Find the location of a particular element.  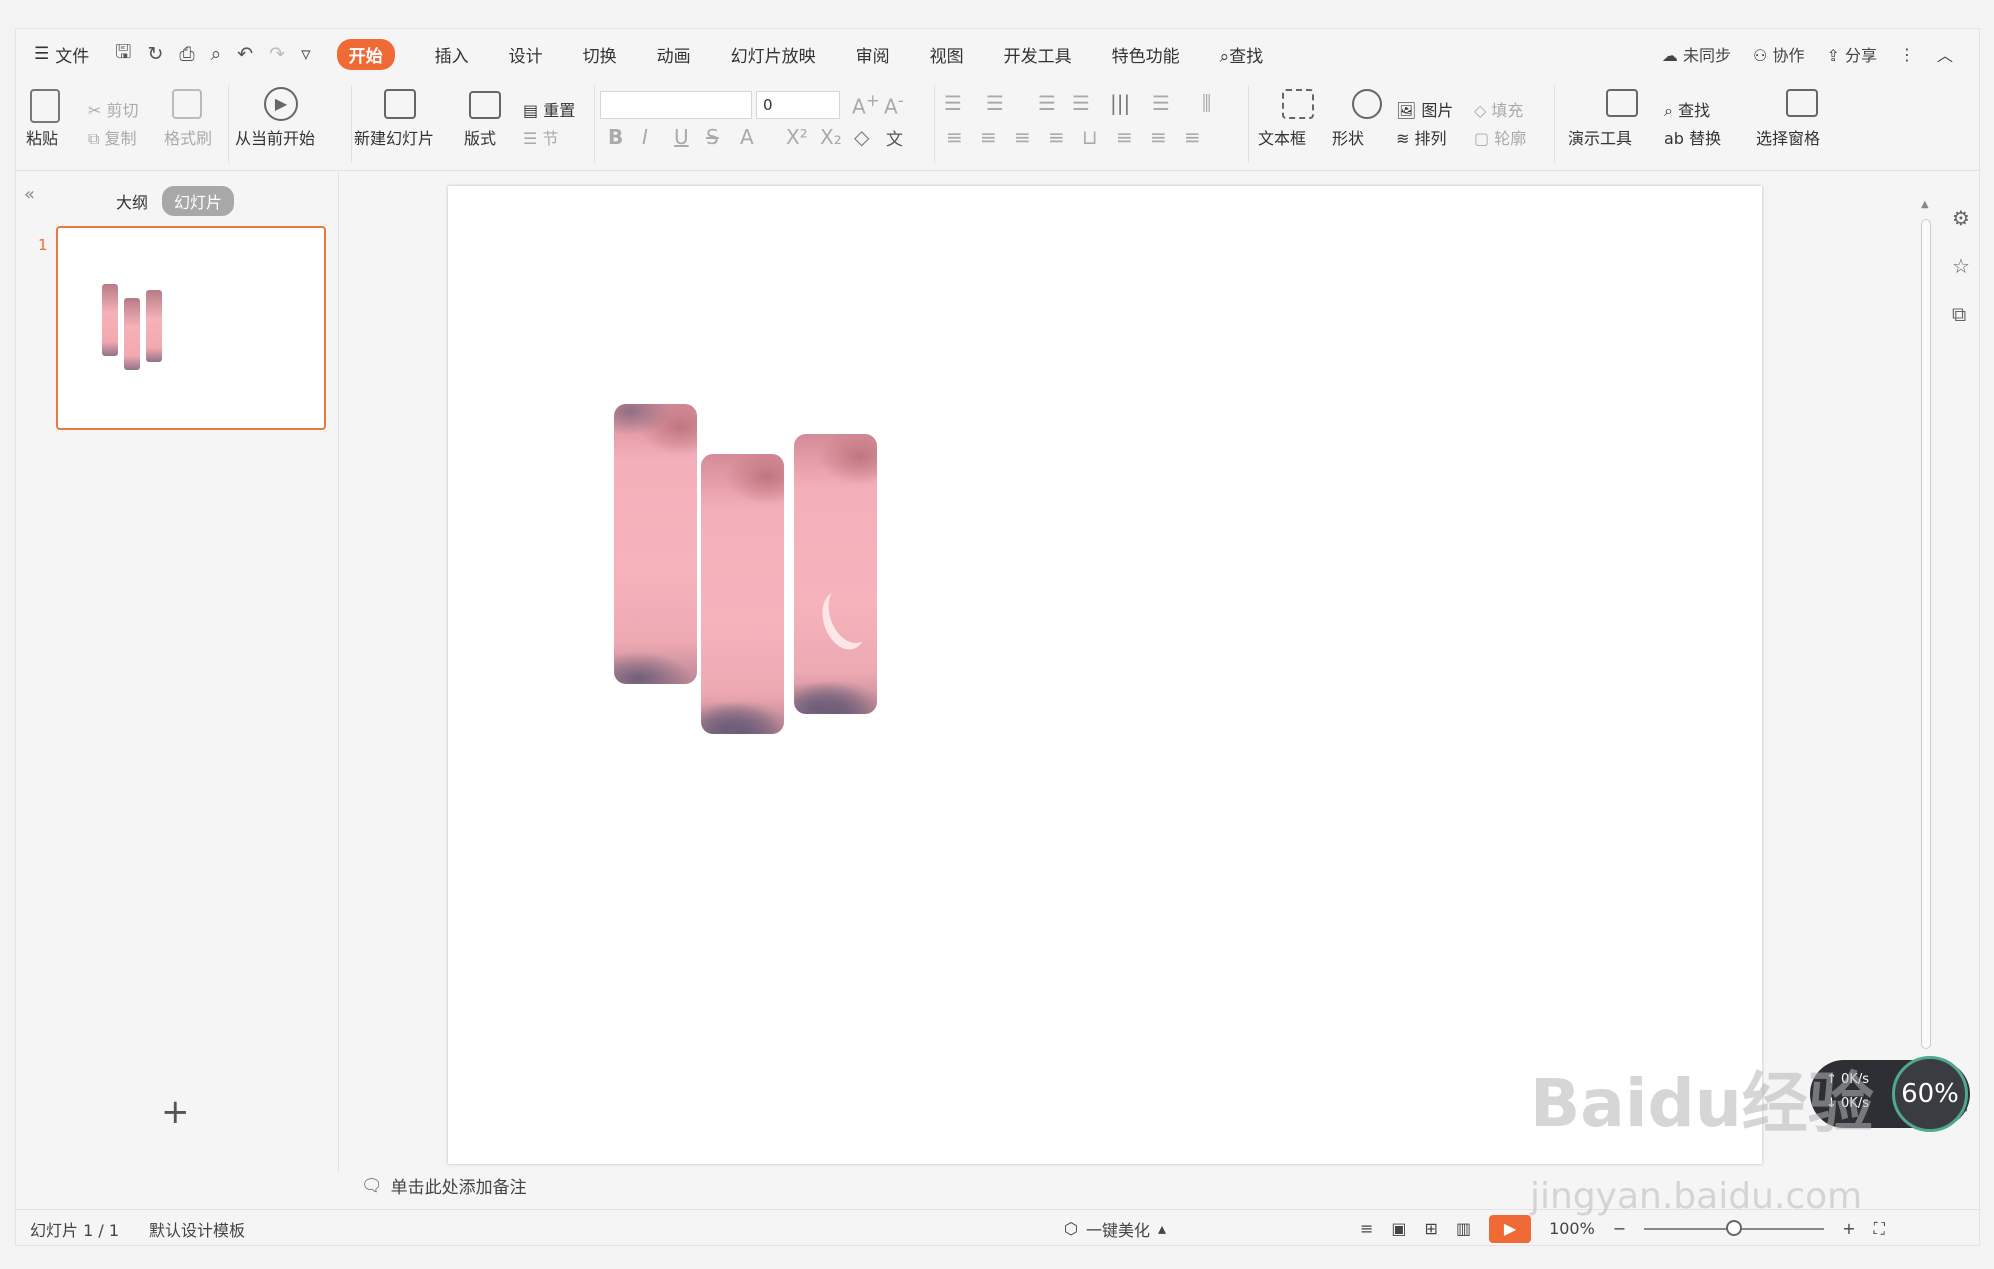

more-spacing-icon: ≡ is located at coordinates (1192, 137).